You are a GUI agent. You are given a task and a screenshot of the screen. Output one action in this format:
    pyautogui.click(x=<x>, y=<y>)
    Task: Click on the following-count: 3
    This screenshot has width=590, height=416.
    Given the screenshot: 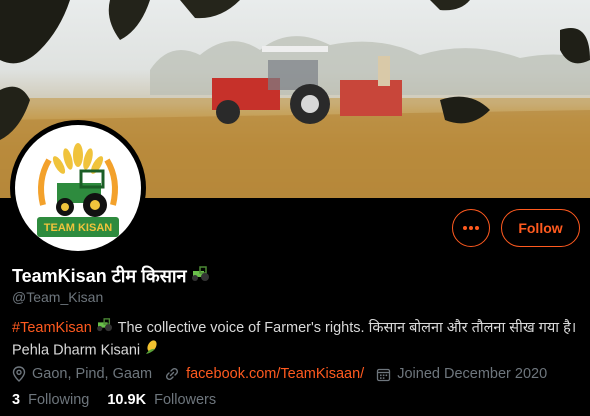 What is the action you would take?
    pyautogui.click(x=16, y=400)
    